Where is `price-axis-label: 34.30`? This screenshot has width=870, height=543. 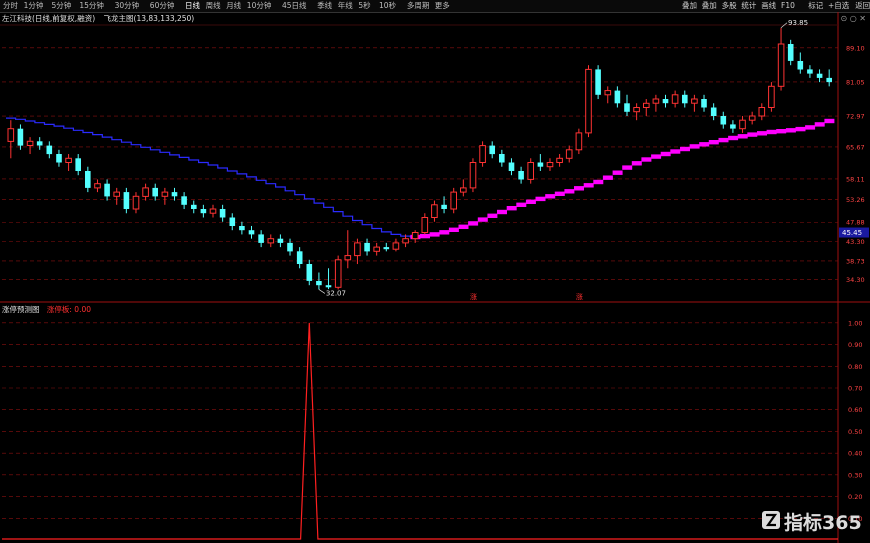 price-axis-label: 34.30 is located at coordinates (855, 280).